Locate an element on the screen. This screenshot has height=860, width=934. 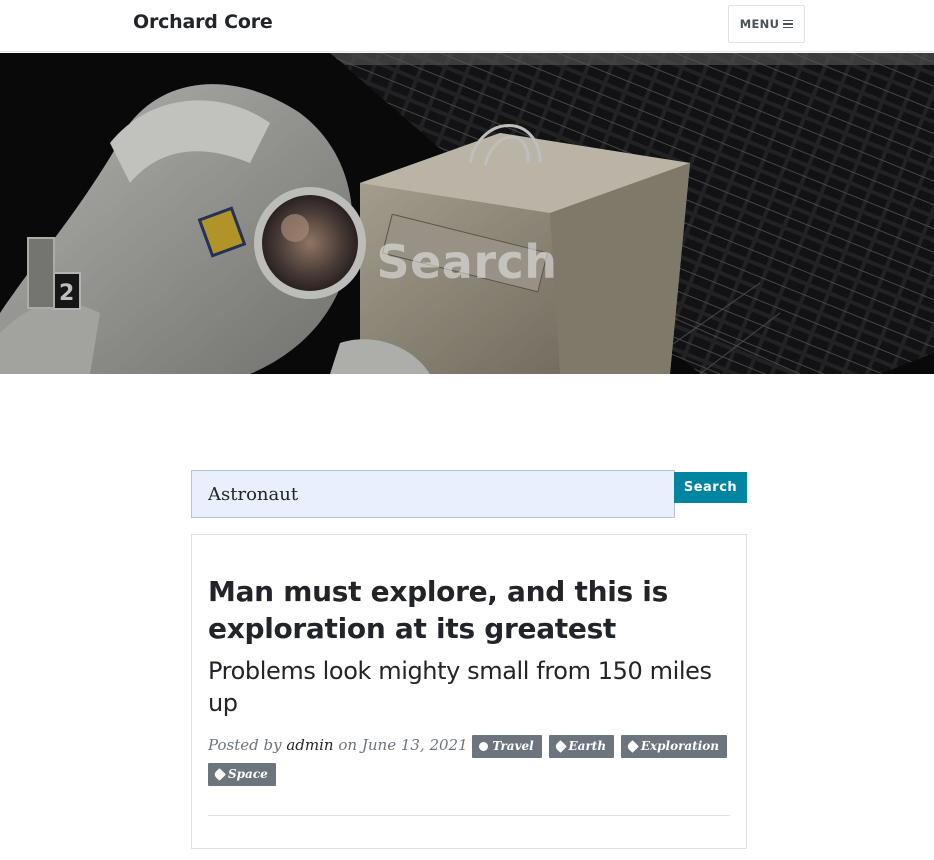
page-title: Search is located at coordinates (467, 262).